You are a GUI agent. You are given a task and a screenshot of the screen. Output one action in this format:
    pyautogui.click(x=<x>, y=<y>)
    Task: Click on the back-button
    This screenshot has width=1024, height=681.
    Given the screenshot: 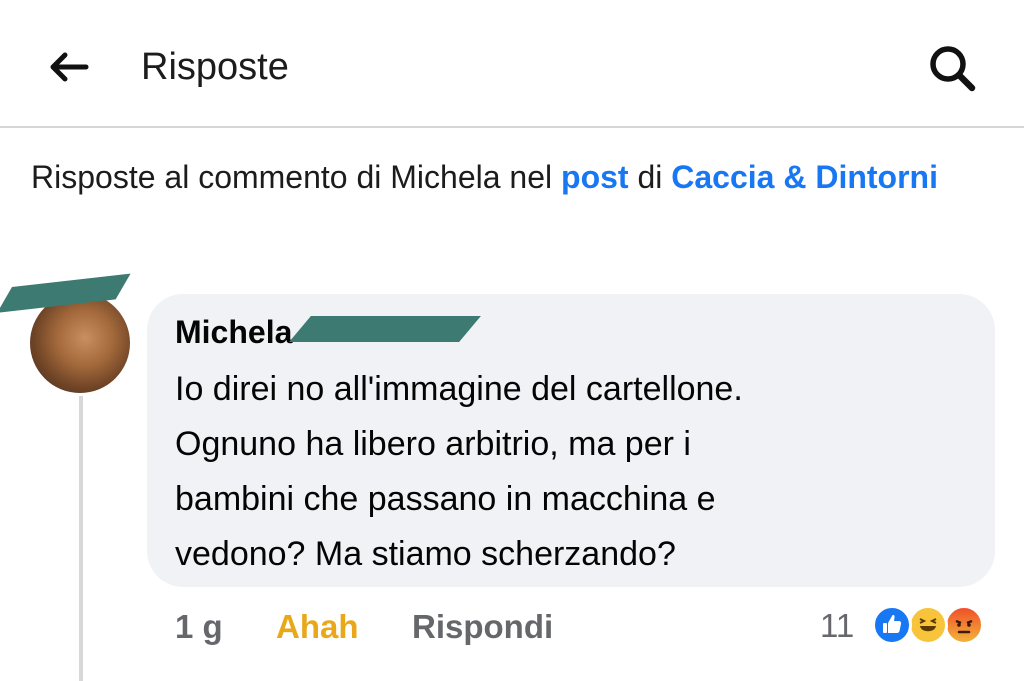 What is the action you would take?
    pyautogui.click(x=69, y=67)
    